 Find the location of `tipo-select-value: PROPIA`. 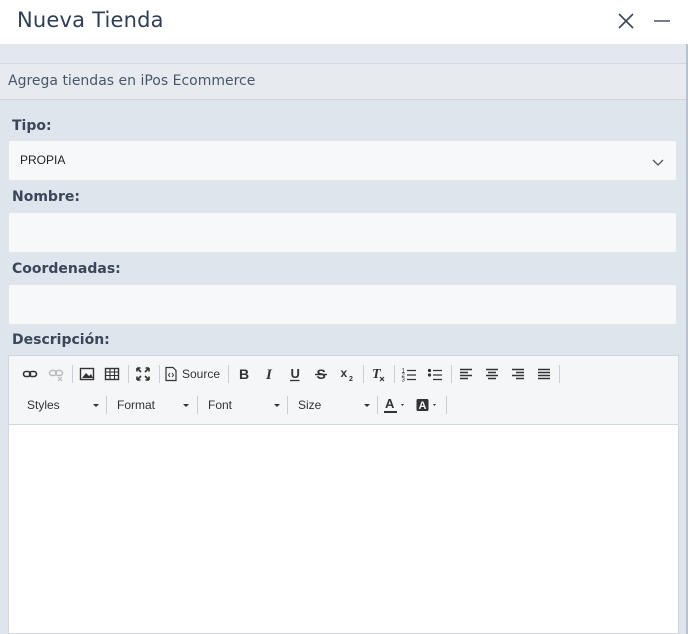

tipo-select-value: PROPIA is located at coordinates (43, 160).